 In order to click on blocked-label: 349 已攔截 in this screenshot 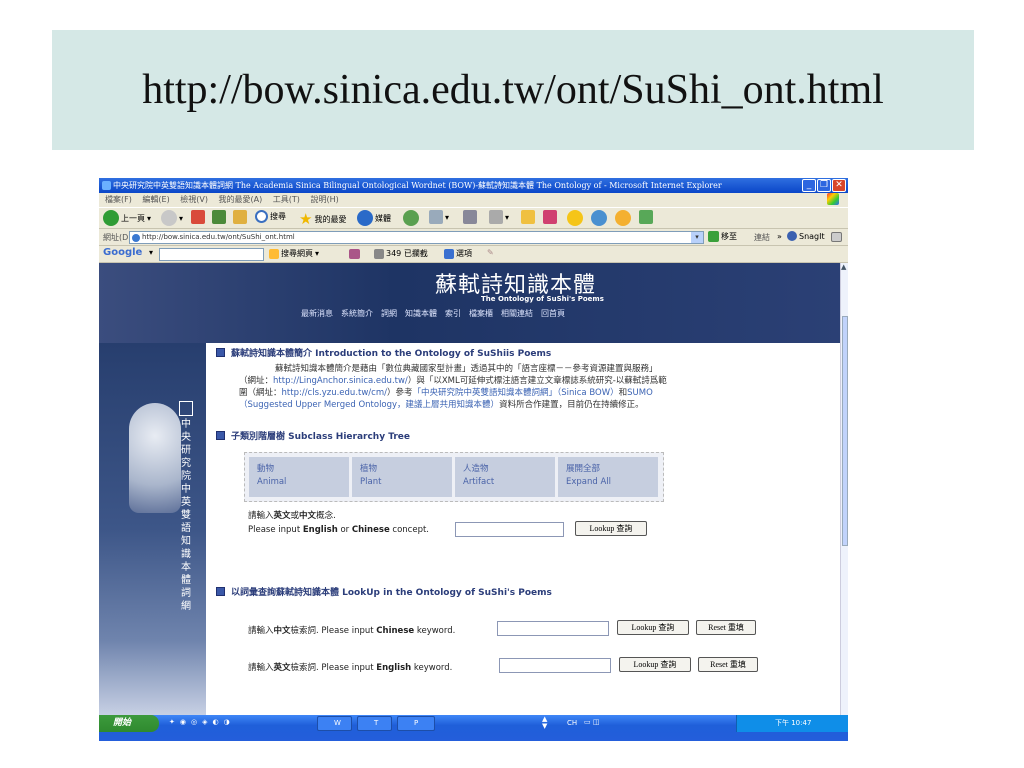, I will do `click(407, 253)`.